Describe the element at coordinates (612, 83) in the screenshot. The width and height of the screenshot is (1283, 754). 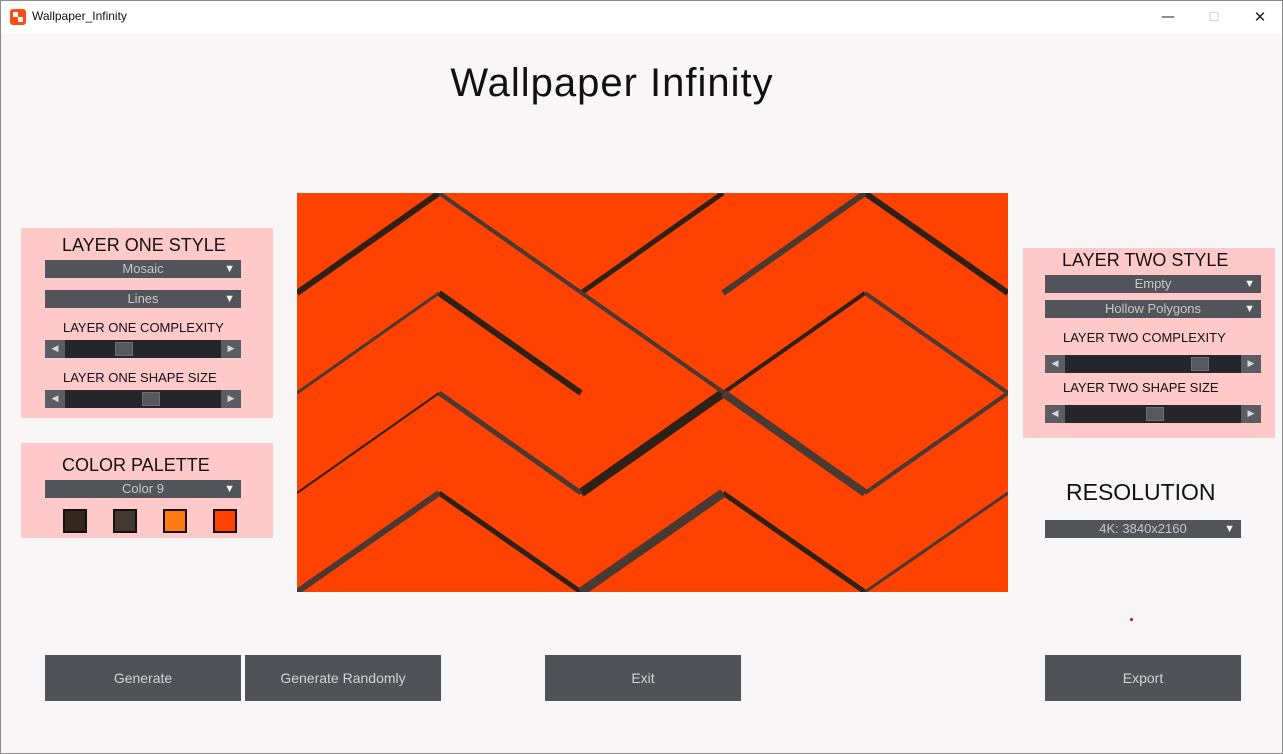
I see `app-heading: Wallpaper Infinity` at that location.